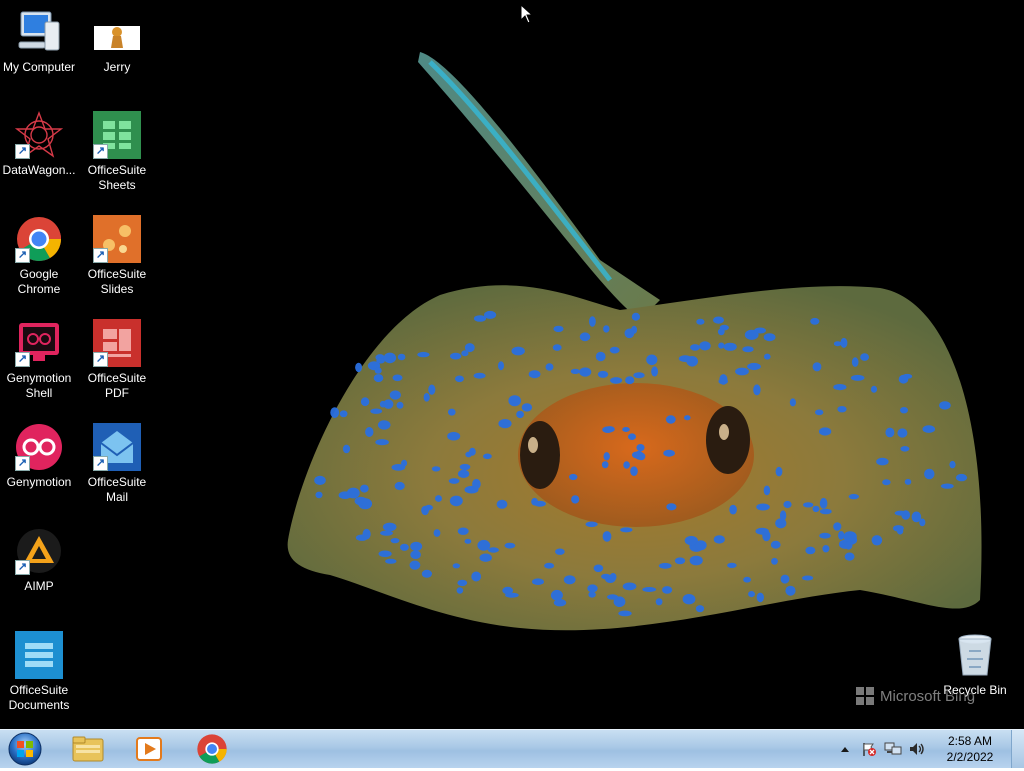  I want to click on media-player-icon, so click(149, 749).